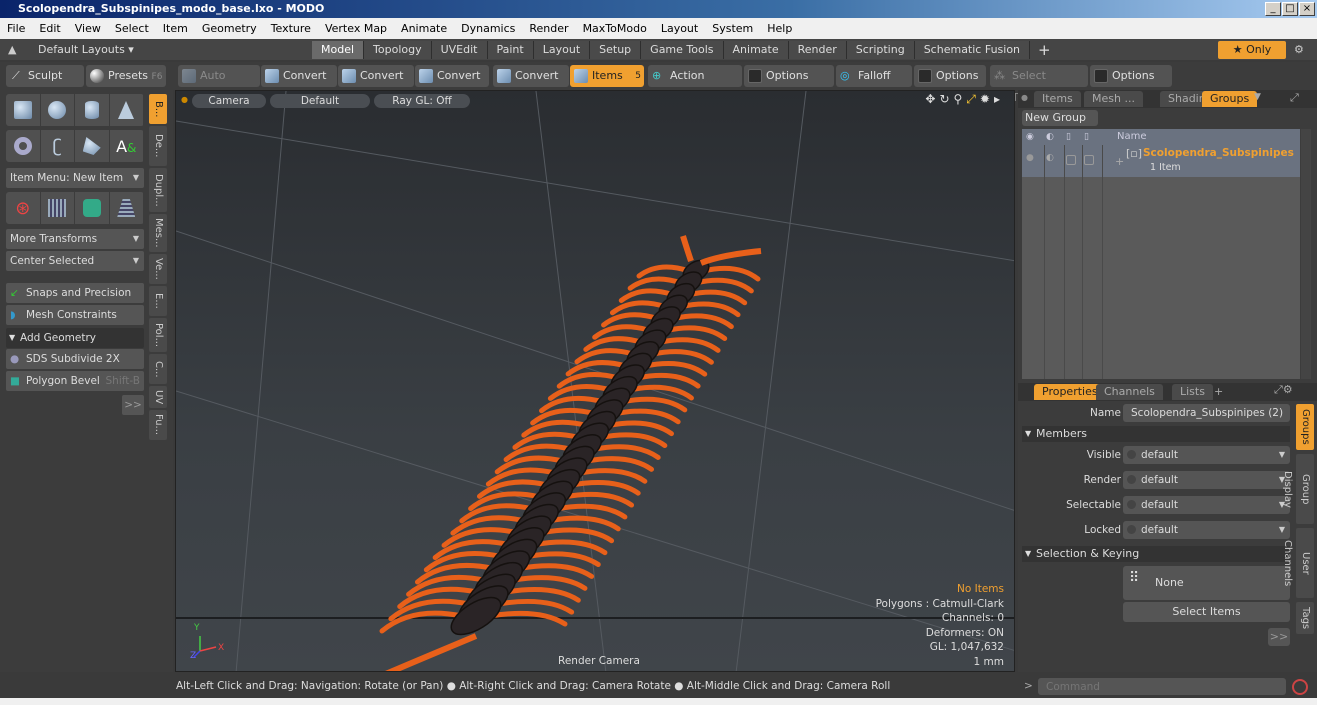  What do you see at coordinates (422, 101) in the screenshot?
I see `raygl-button: Ray GL: Off` at bounding box center [422, 101].